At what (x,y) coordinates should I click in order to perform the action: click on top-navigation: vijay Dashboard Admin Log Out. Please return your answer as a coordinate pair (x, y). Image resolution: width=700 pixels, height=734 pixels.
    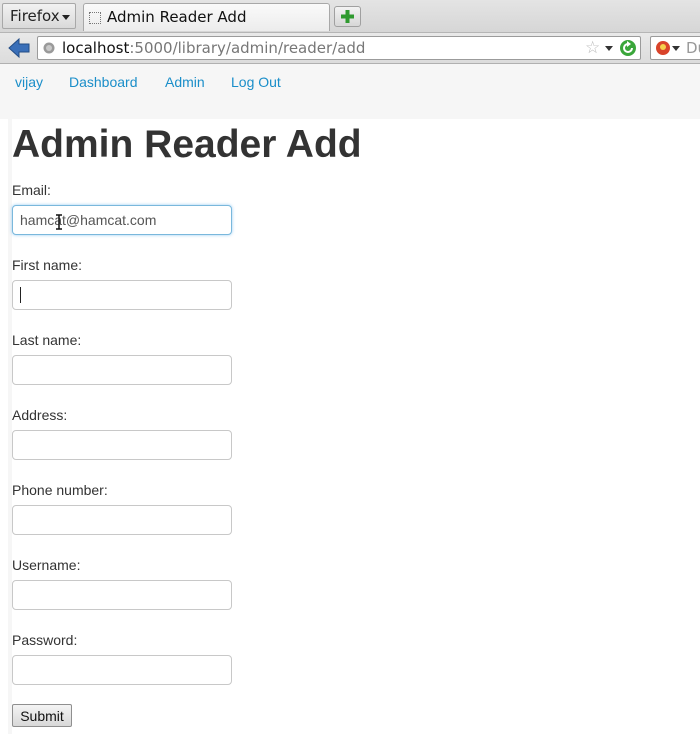
    Looking at the image, I should click on (350, 91).